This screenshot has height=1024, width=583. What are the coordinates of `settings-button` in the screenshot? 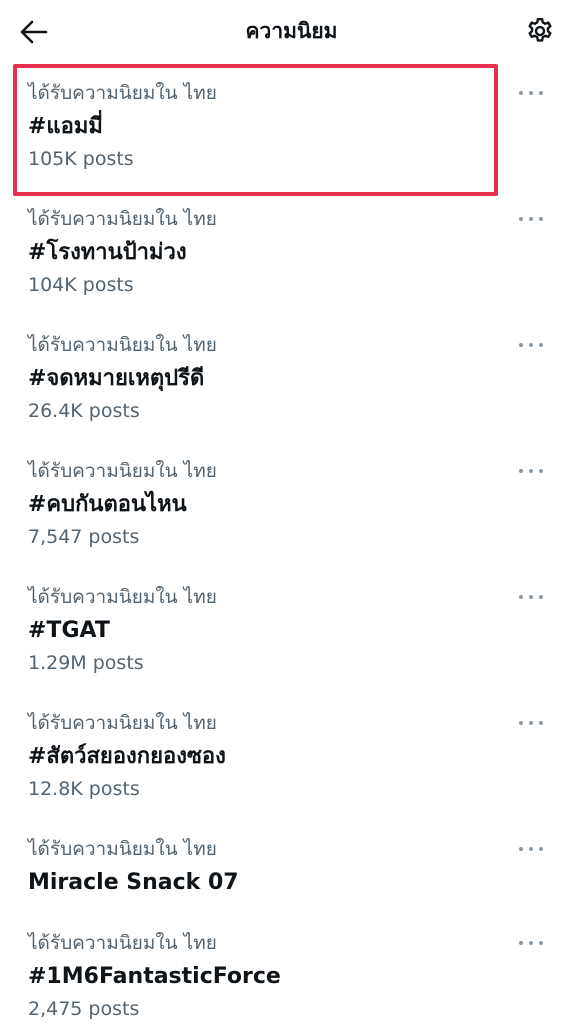 It's located at (540, 31).